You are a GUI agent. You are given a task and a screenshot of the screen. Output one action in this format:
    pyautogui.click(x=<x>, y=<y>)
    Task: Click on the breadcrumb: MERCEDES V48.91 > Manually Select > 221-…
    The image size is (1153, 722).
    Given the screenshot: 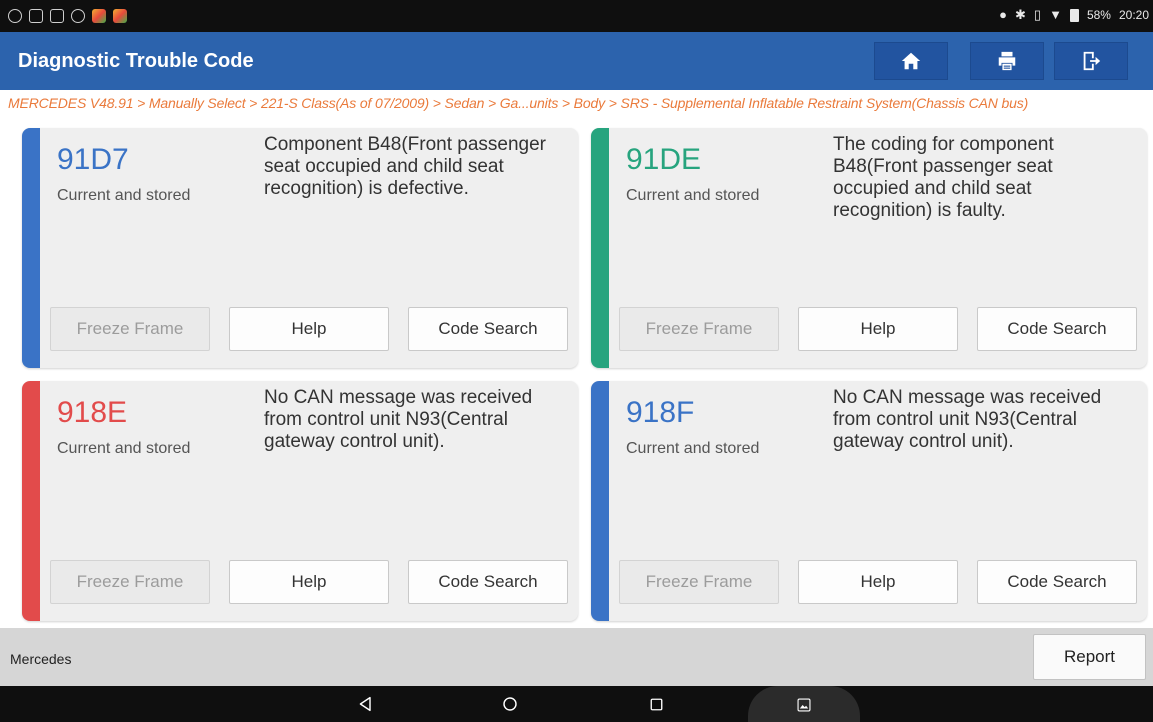 What is the action you would take?
    pyautogui.click(x=518, y=103)
    